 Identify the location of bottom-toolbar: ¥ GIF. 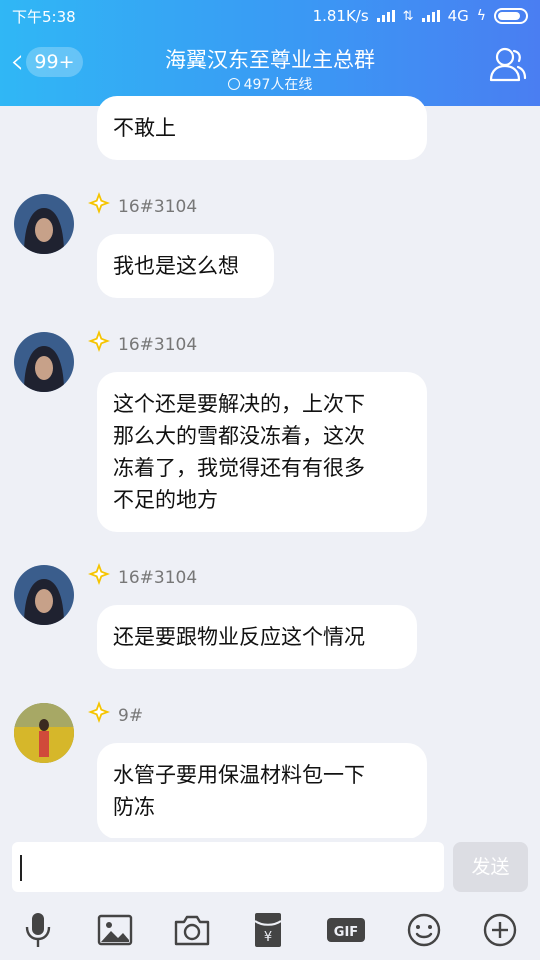
(270, 929).